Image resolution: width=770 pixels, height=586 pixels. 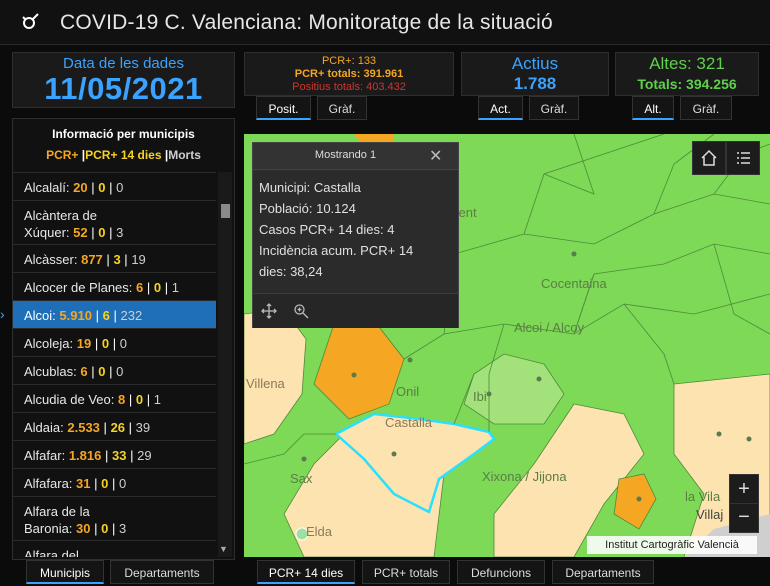 I want to click on altes-panel: Altes: 321 Totals: 394.256, so click(x=687, y=74).